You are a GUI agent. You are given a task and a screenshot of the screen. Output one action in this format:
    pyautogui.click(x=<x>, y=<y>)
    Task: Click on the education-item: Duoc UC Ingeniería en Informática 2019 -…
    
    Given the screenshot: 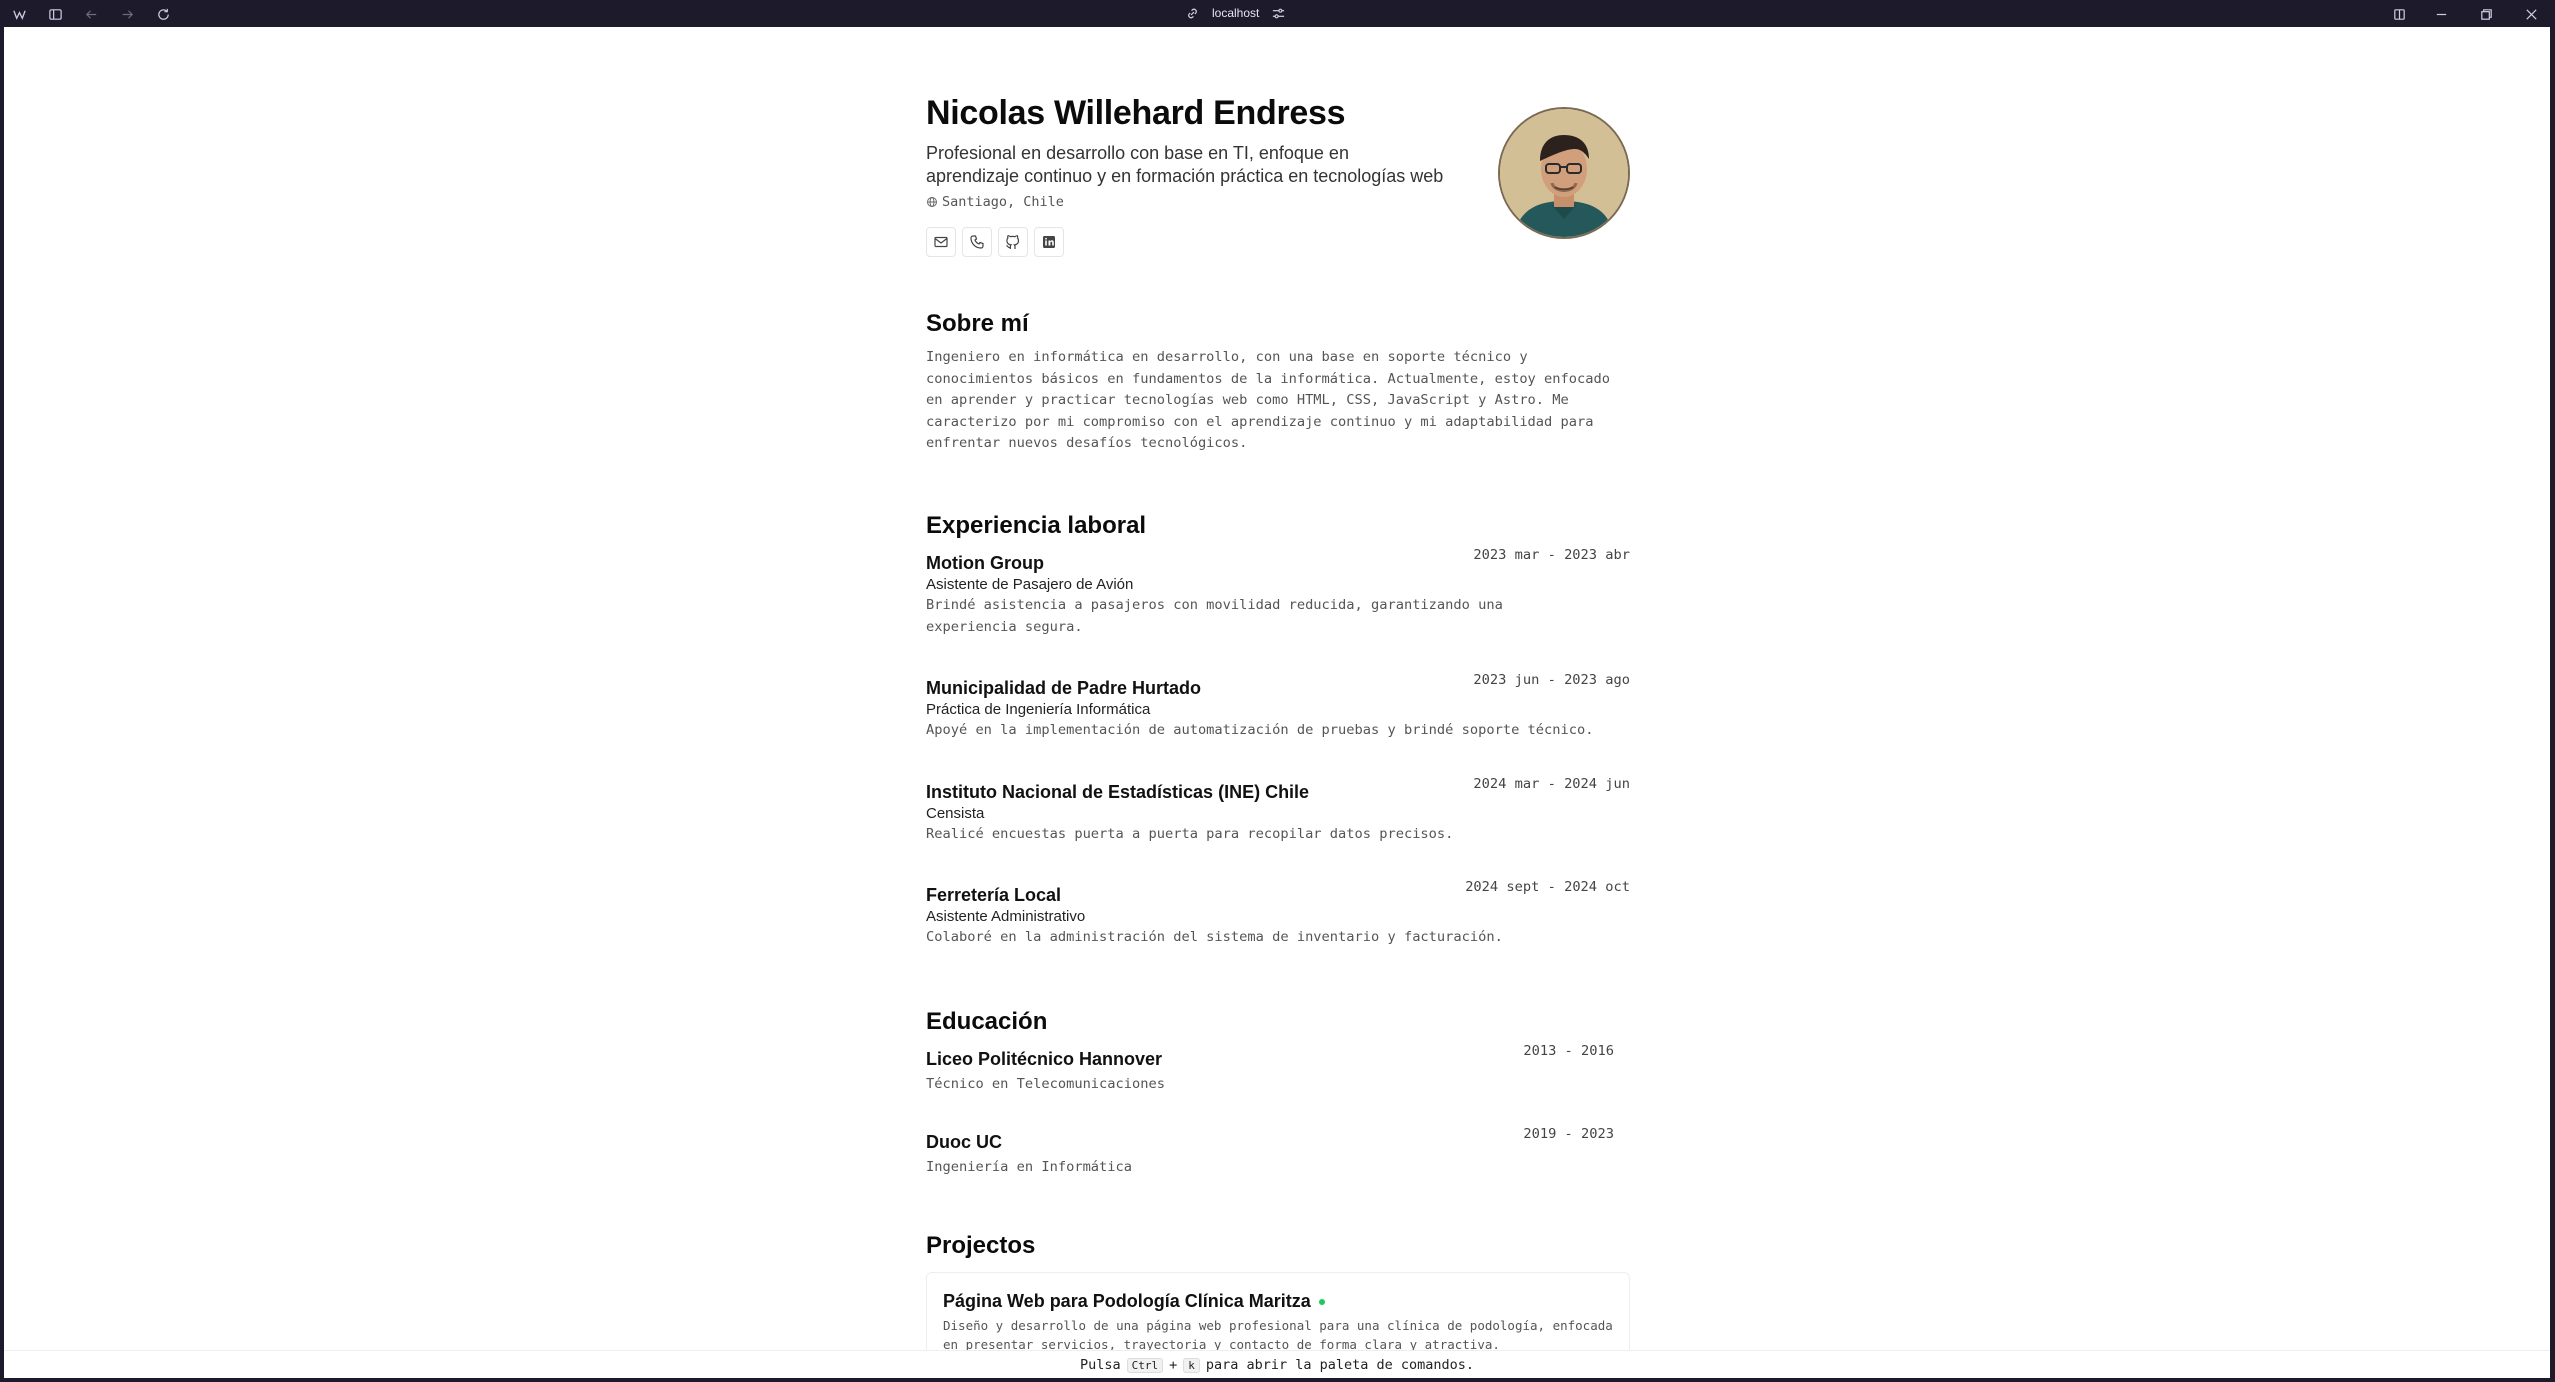 What is the action you would take?
    pyautogui.click(x=1278, y=1152)
    